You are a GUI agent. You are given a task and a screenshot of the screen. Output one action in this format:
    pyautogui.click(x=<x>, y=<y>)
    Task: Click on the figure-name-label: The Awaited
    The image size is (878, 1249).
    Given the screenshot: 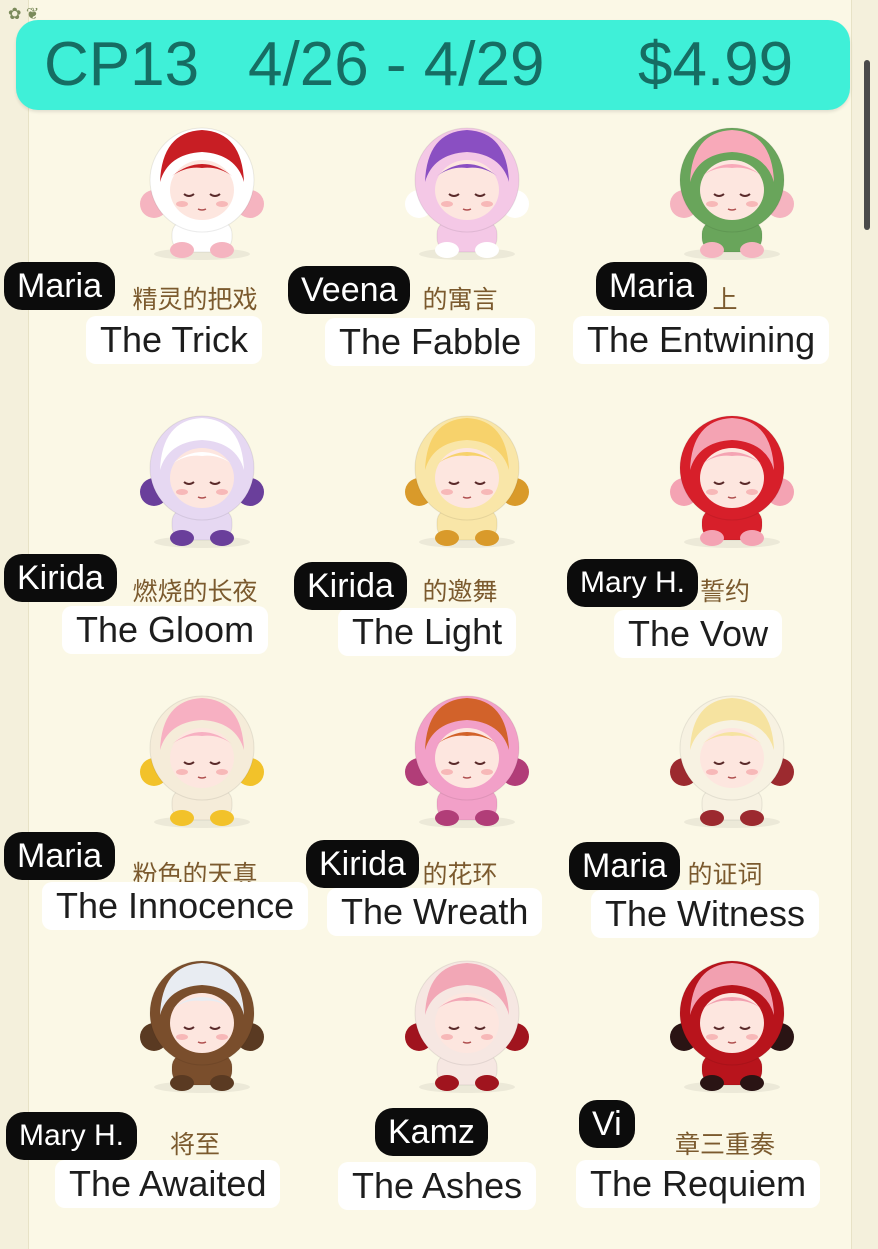 What is the action you would take?
    pyautogui.click(x=168, y=1184)
    